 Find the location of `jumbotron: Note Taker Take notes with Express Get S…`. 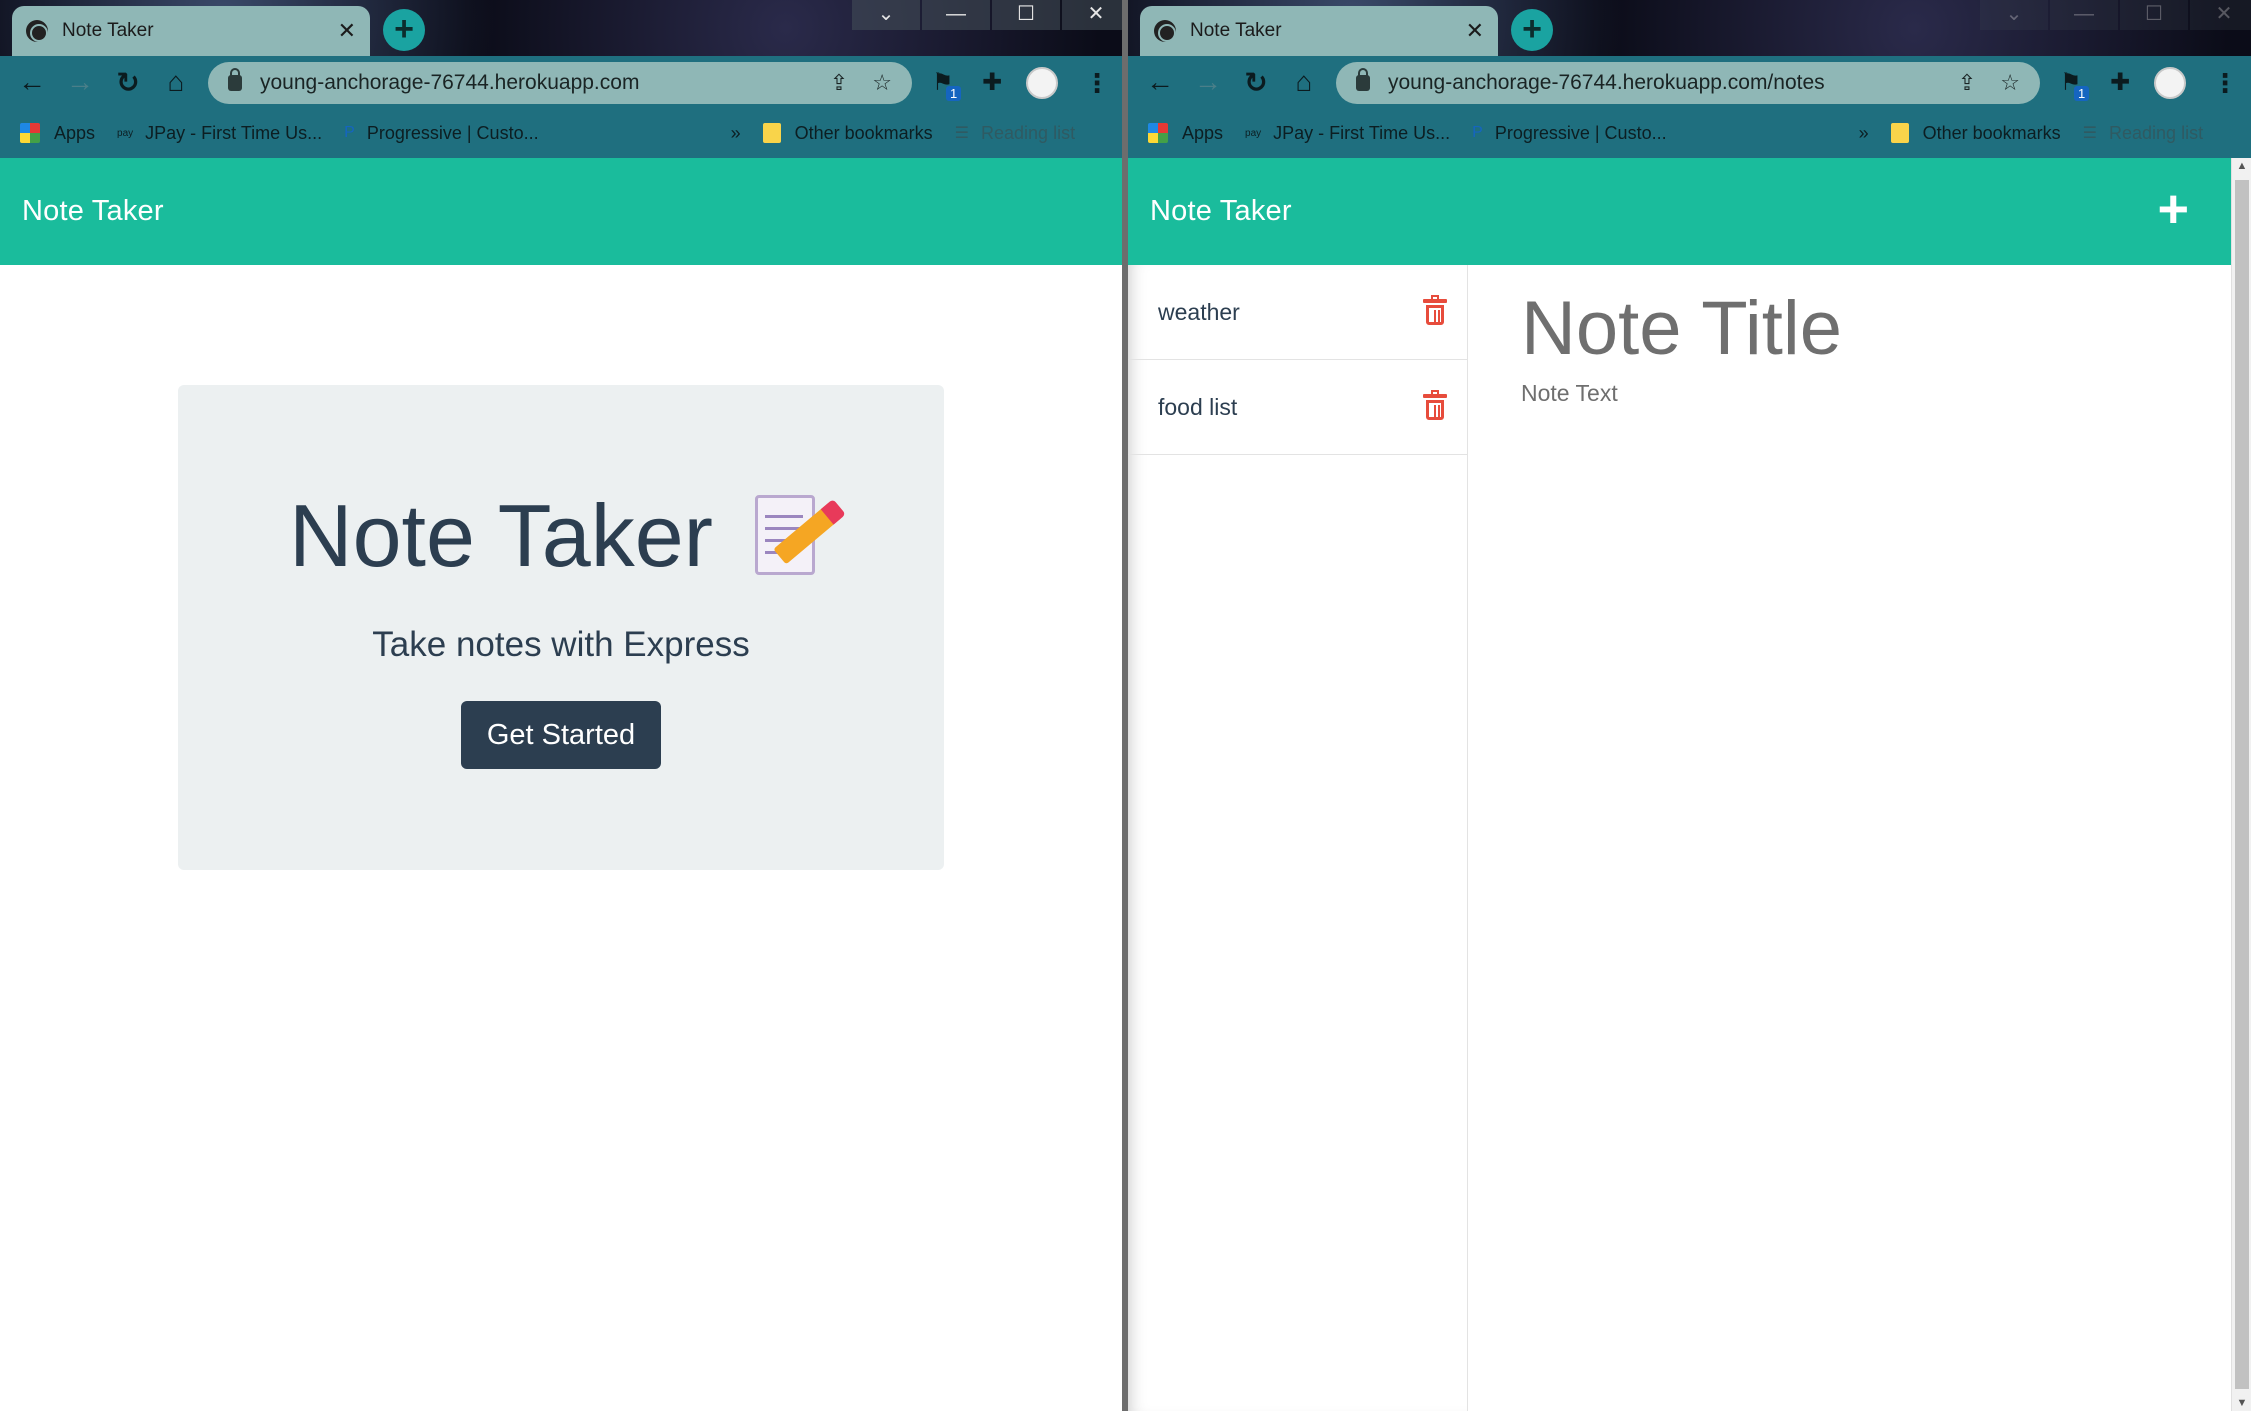

jumbotron: Note Taker Take notes with Express Get S… is located at coordinates (561, 627).